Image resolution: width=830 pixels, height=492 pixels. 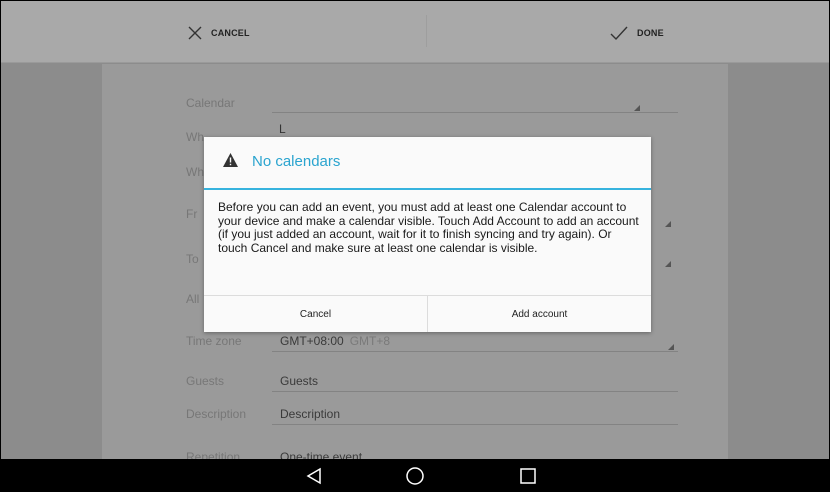 What do you see at coordinates (214, 341) in the screenshot?
I see `time-zone-label: Time zone` at bounding box center [214, 341].